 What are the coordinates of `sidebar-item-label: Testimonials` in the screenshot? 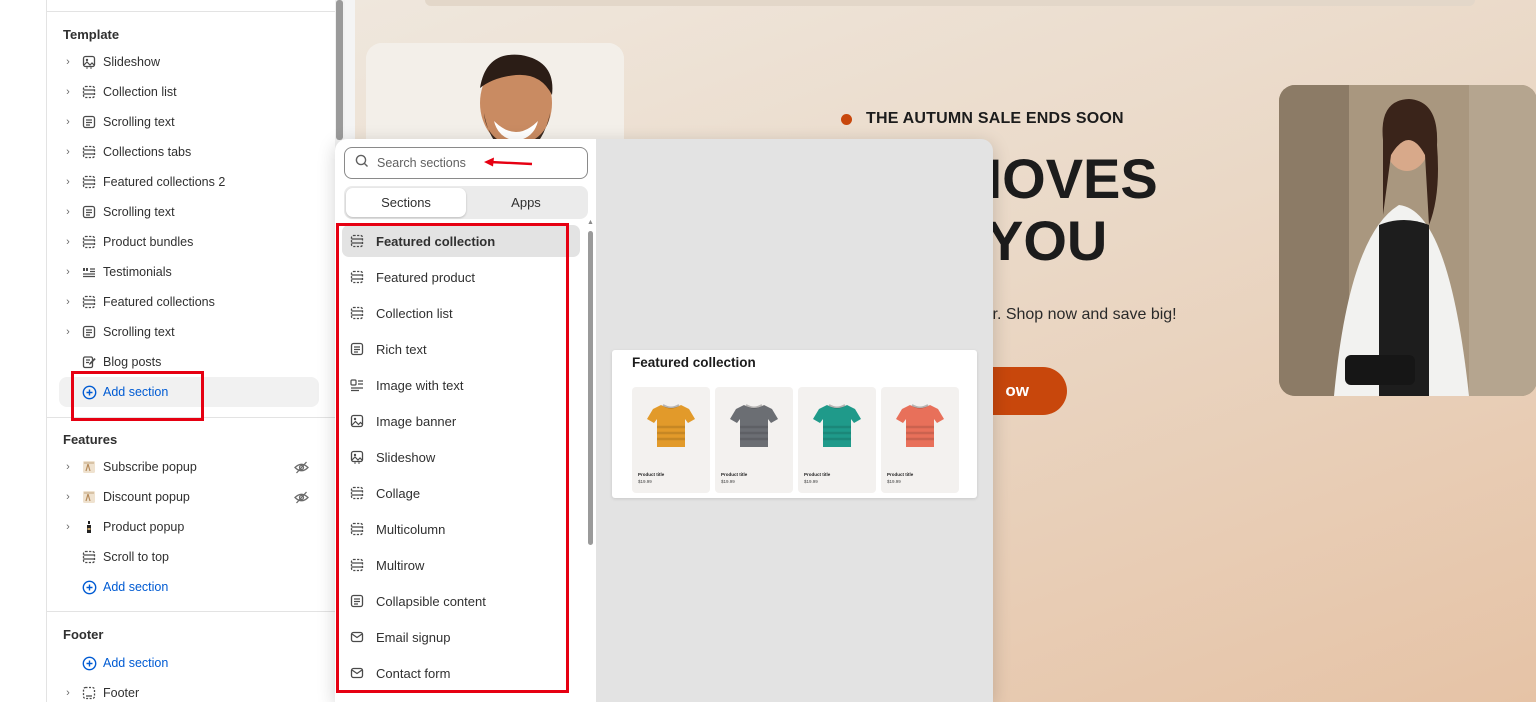 It's located at (137, 272).